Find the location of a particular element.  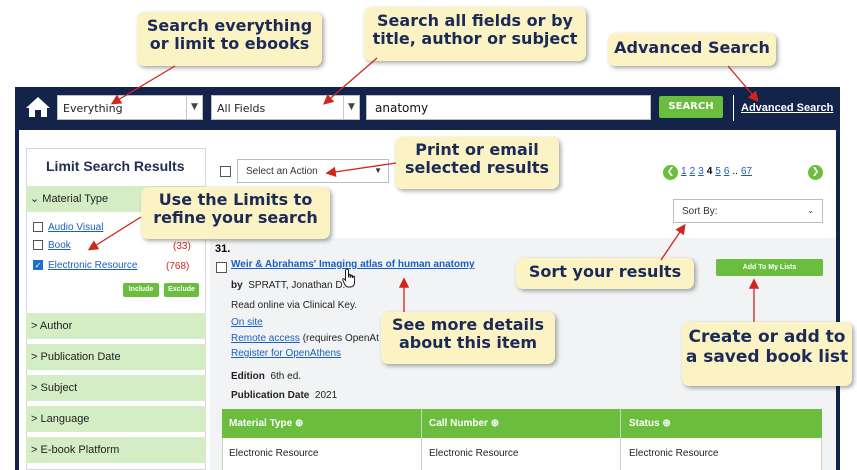

page-link: 5 is located at coordinates (718, 171).